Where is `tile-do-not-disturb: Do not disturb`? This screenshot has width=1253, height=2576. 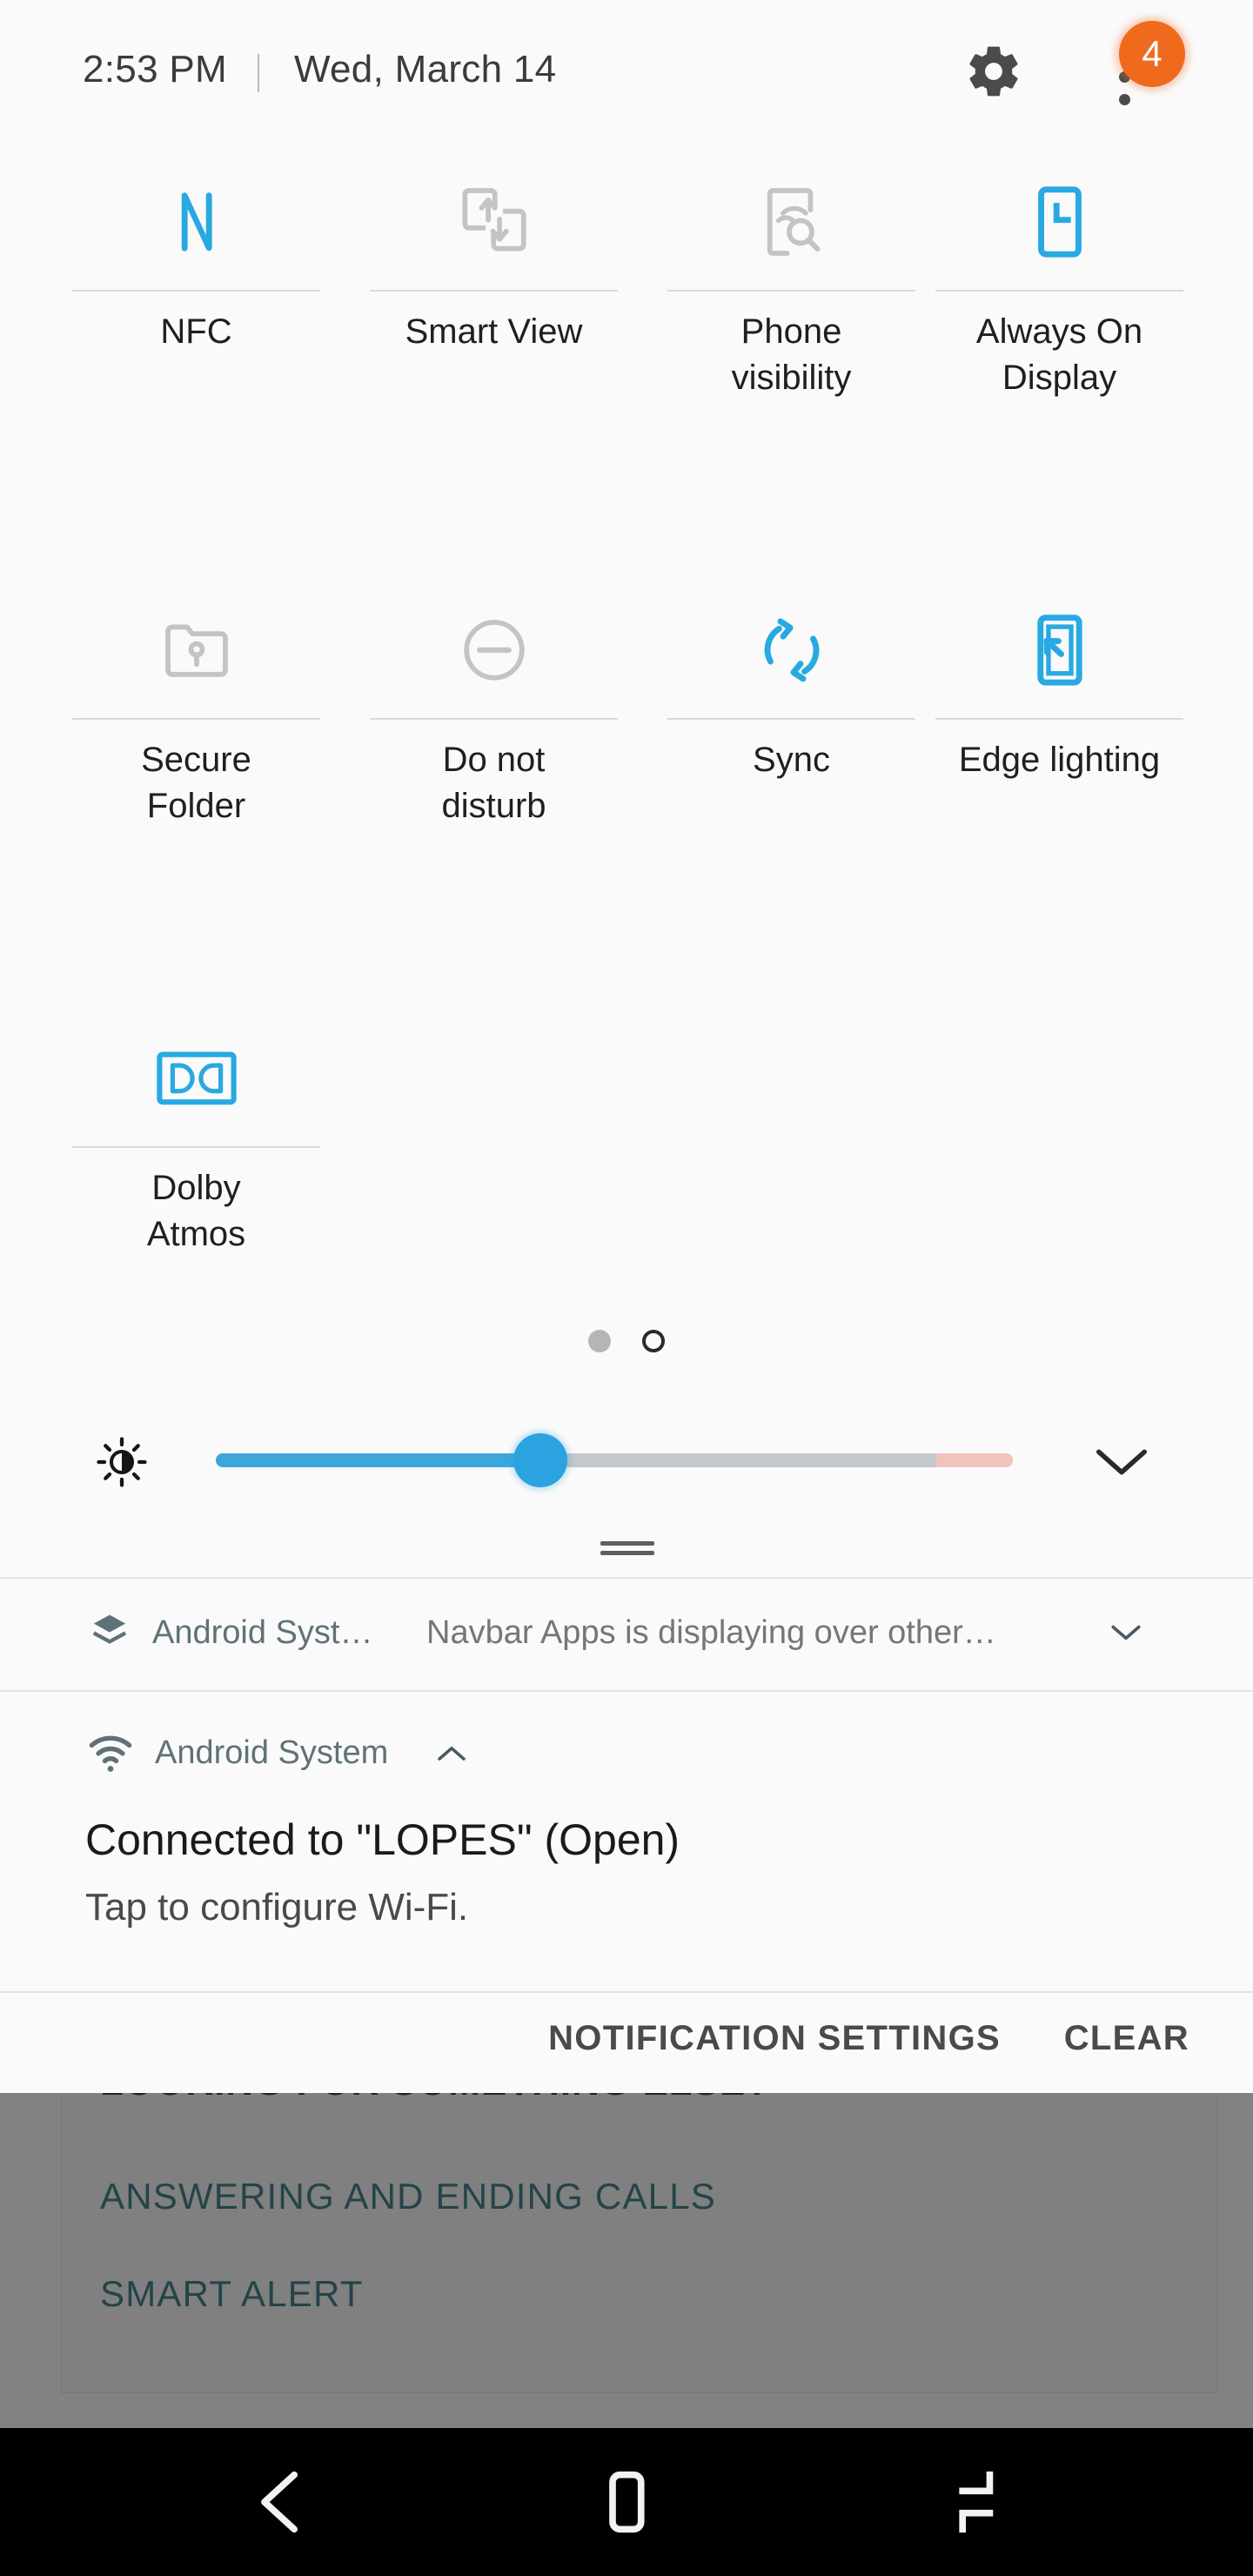
tile-do-not-disturb: Do not disturb is located at coordinates (494, 707).